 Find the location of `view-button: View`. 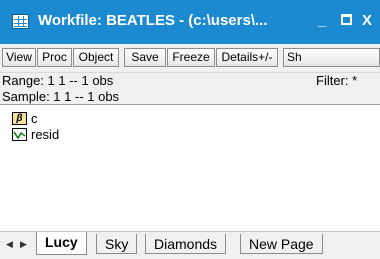

view-button: View is located at coordinates (19, 57).